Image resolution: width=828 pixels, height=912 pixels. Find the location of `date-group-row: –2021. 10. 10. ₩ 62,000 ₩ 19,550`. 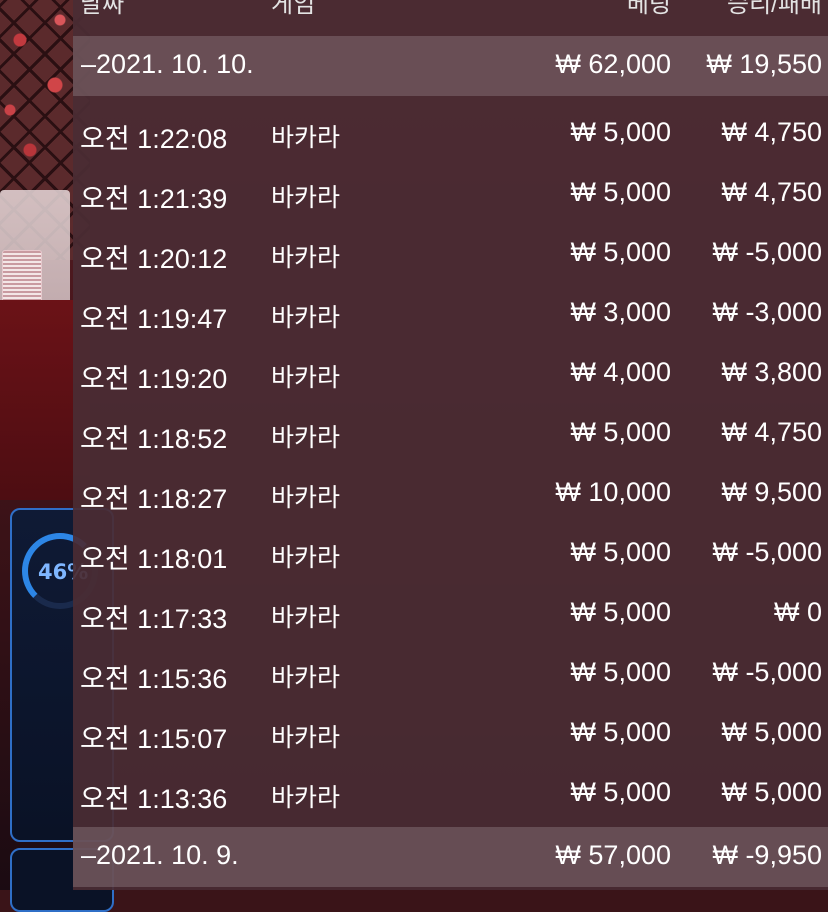

date-group-row: –2021. 10. 10. ₩ 62,000 ₩ 19,550 is located at coordinates (450, 66).